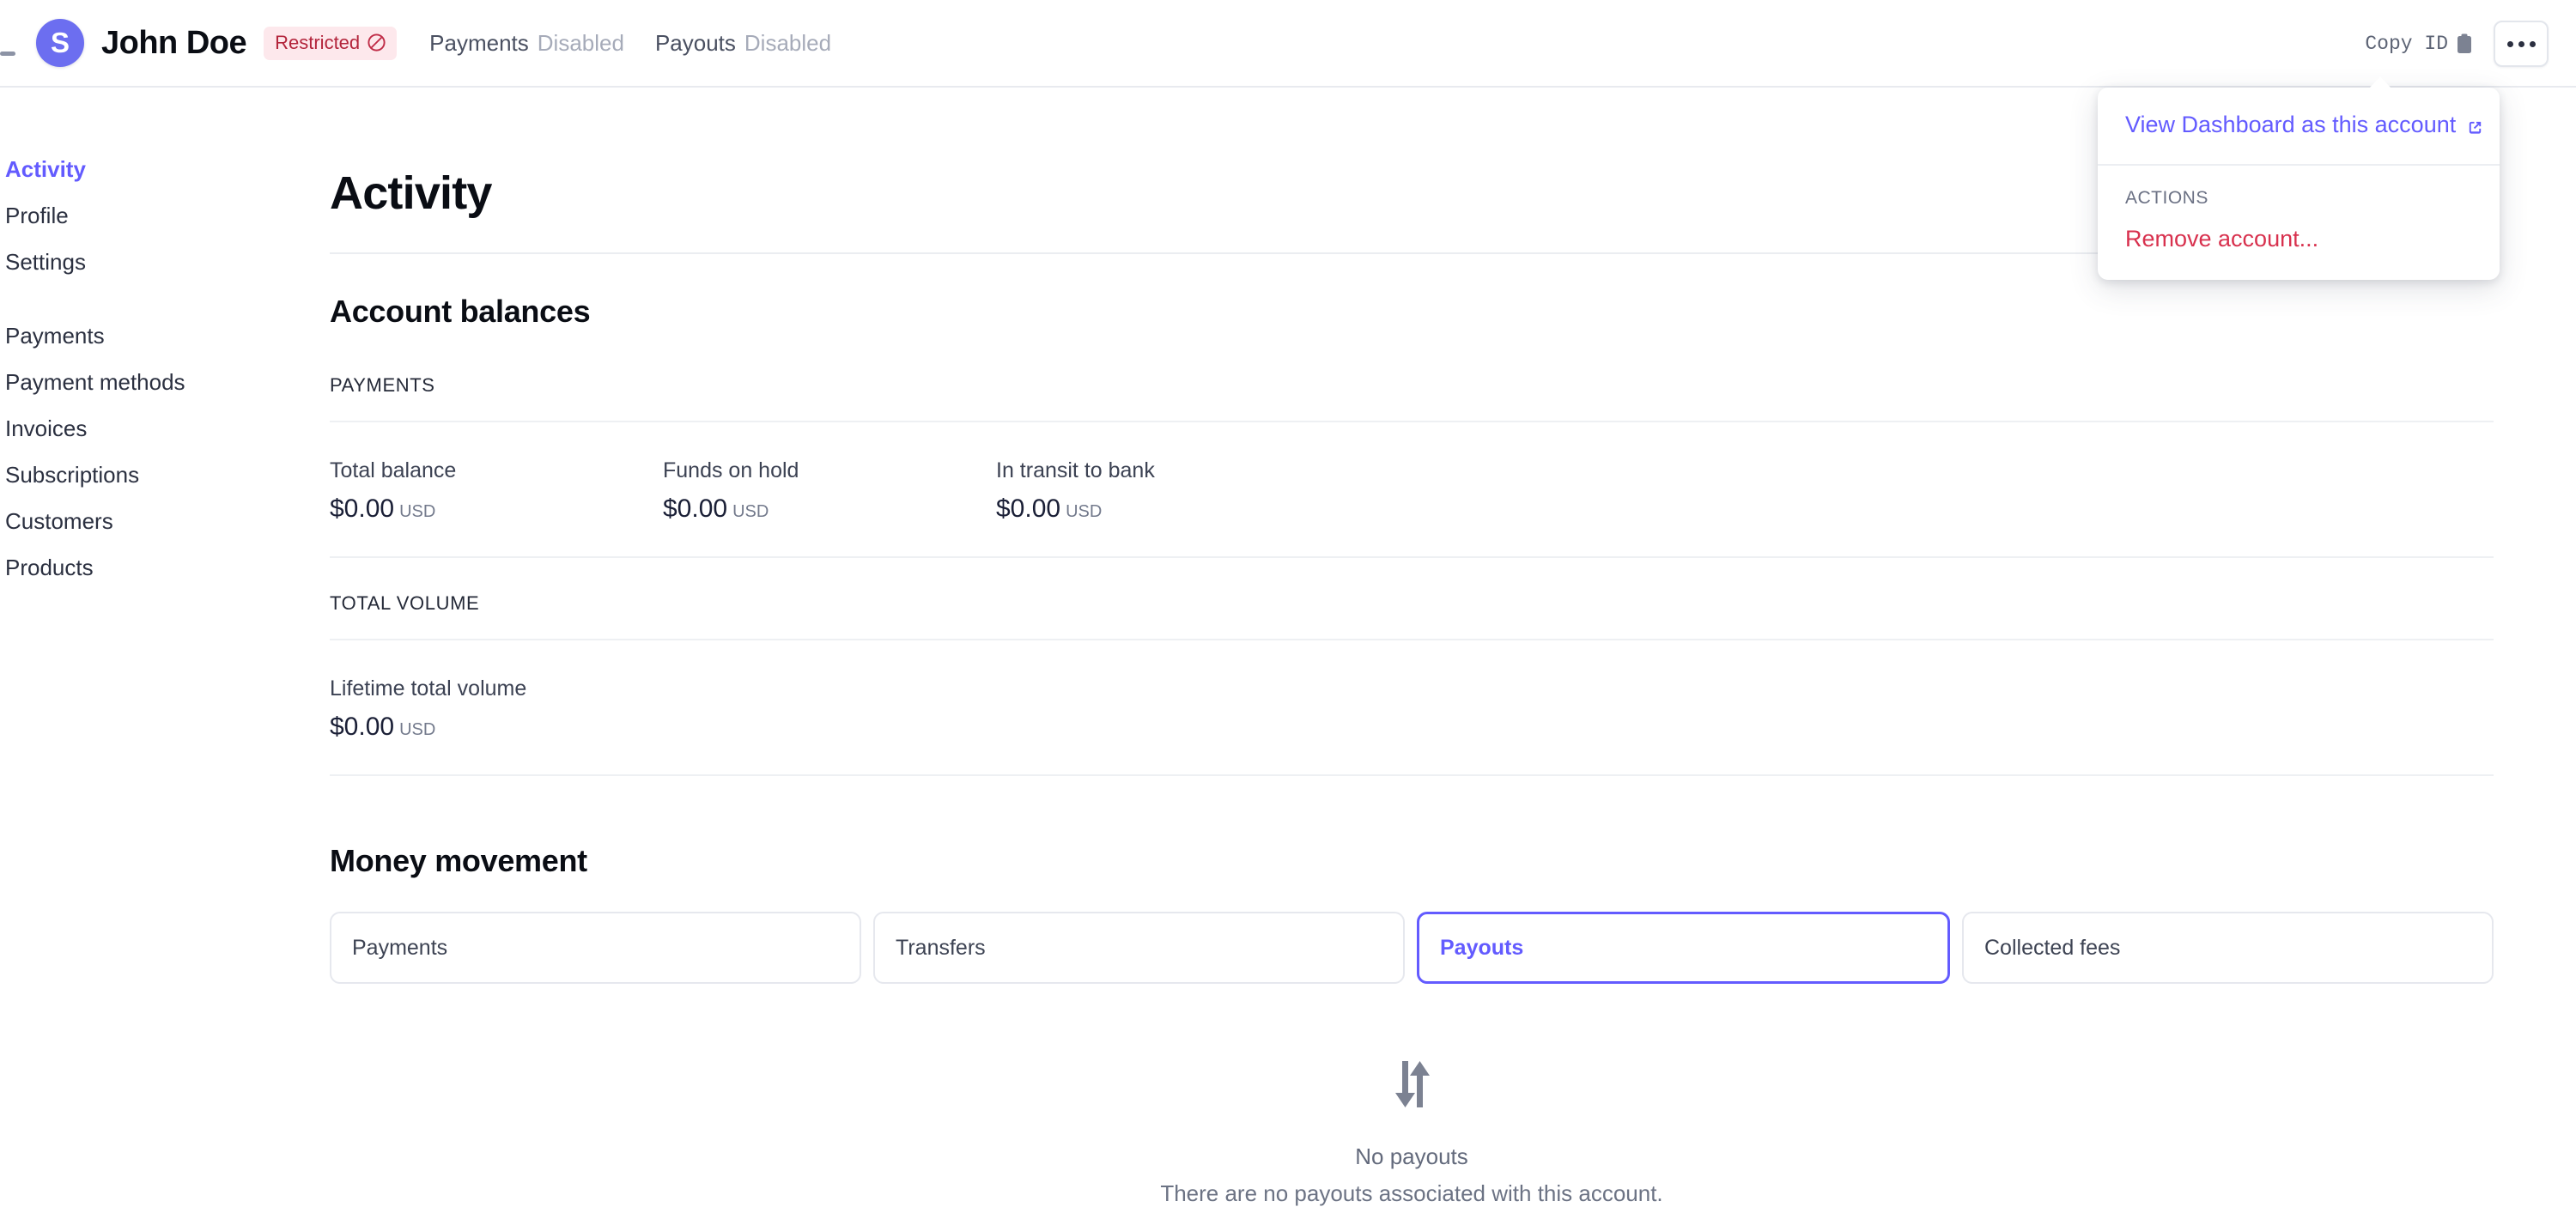 The image size is (2576, 1207). What do you see at coordinates (2166, 198) in the screenshot?
I see `menu-section-label-actions: ACTIONS` at bounding box center [2166, 198].